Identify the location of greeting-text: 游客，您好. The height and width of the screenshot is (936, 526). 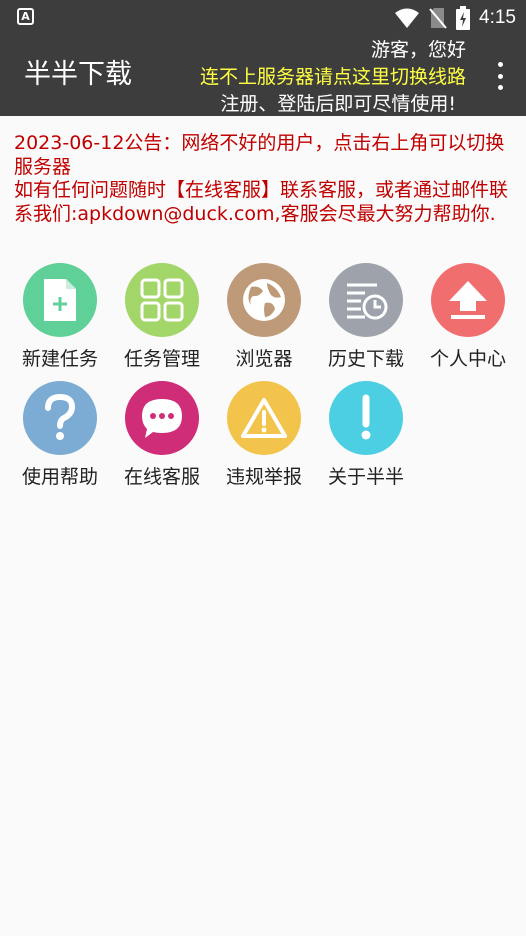
(418, 50).